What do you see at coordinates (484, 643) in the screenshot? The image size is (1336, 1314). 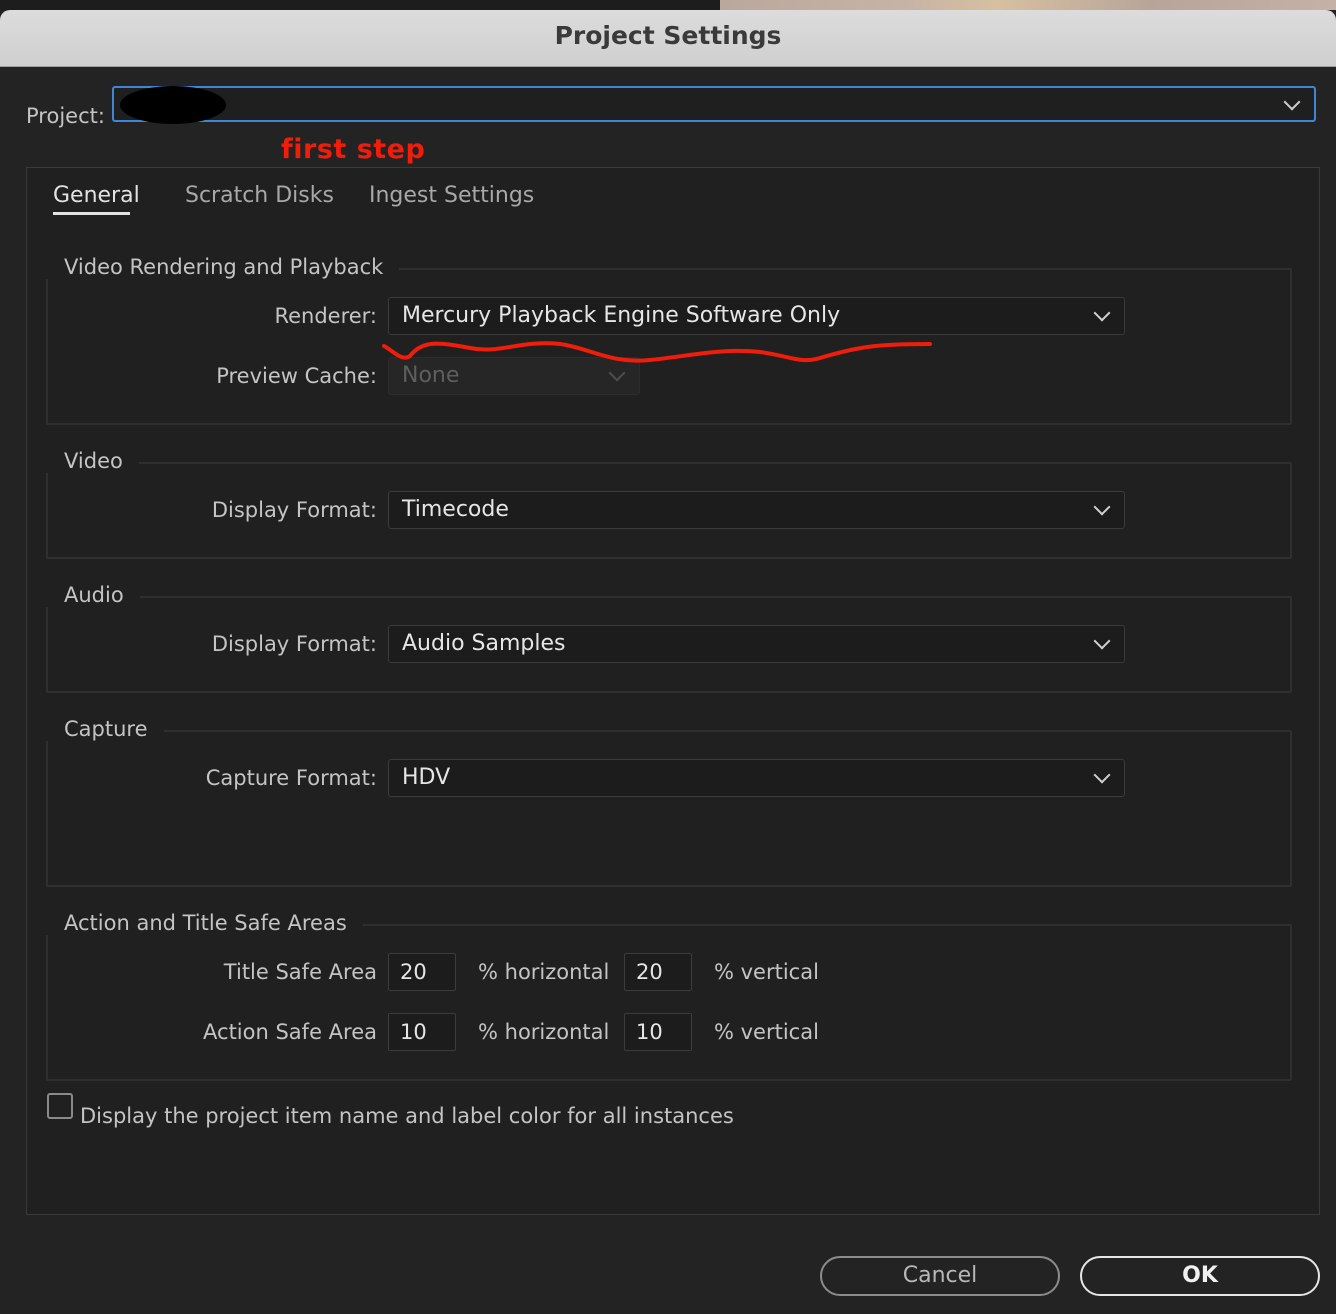 I see `audio-display-format-value: Audio Samples` at bounding box center [484, 643].